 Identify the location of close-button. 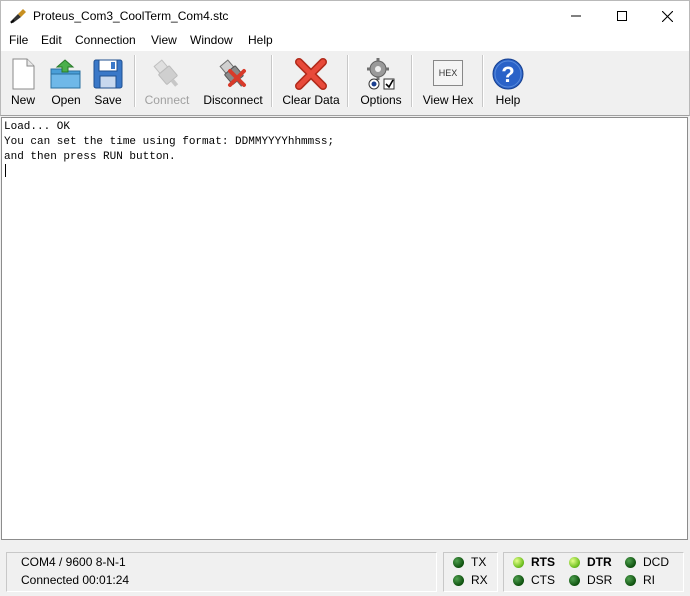
(667, 16).